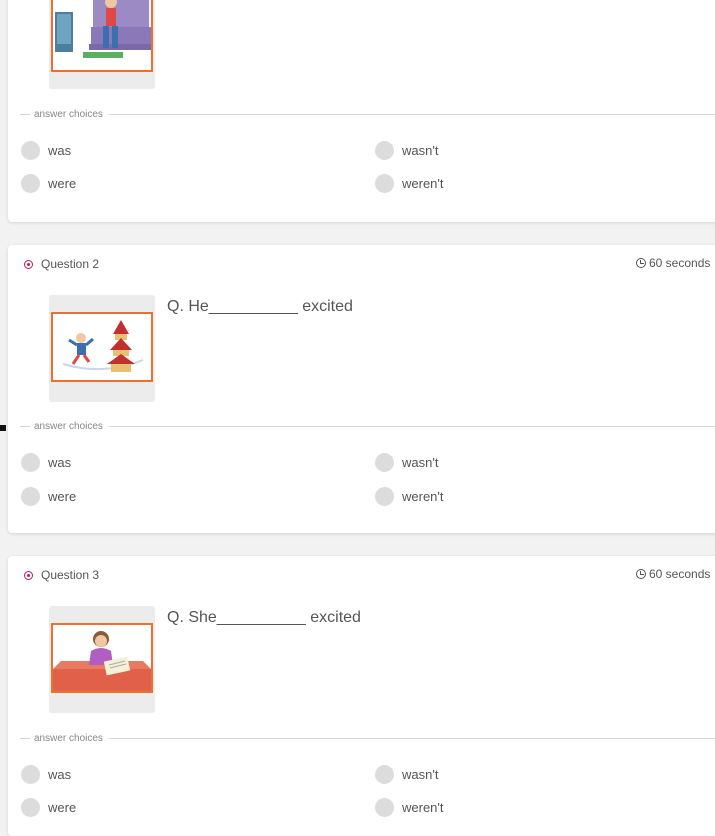 This screenshot has height=836, width=715. Describe the element at coordinates (361, 575) in the screenshot. I see `question-header: Question 3 60 seconds` at that location.